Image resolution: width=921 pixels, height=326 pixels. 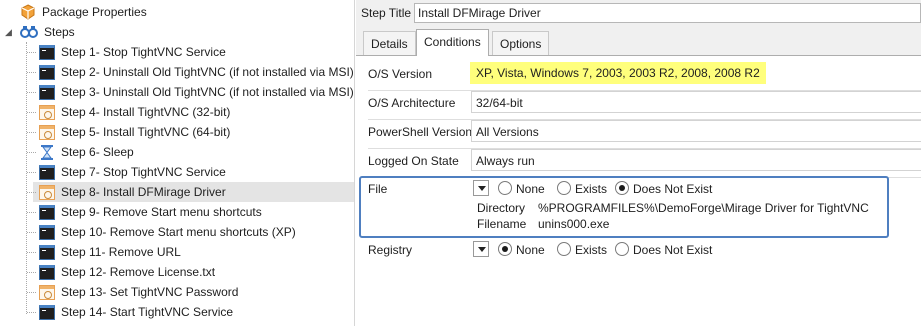 I want to click on registry-radio-none, so click(x=505, y=249).